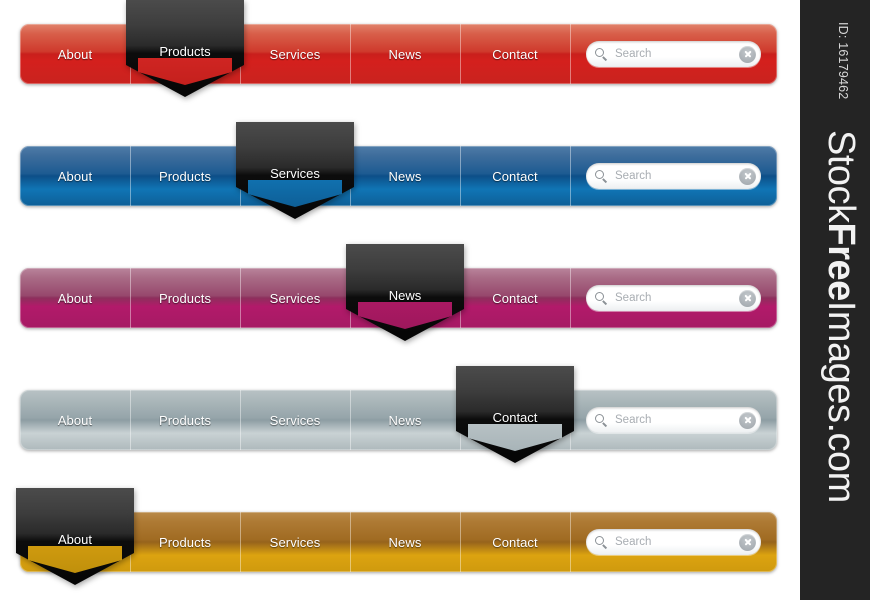  Describe the element at coordinates (841, 261) in the screenshot. I see `watermark-brand-bold: Free` at that location.